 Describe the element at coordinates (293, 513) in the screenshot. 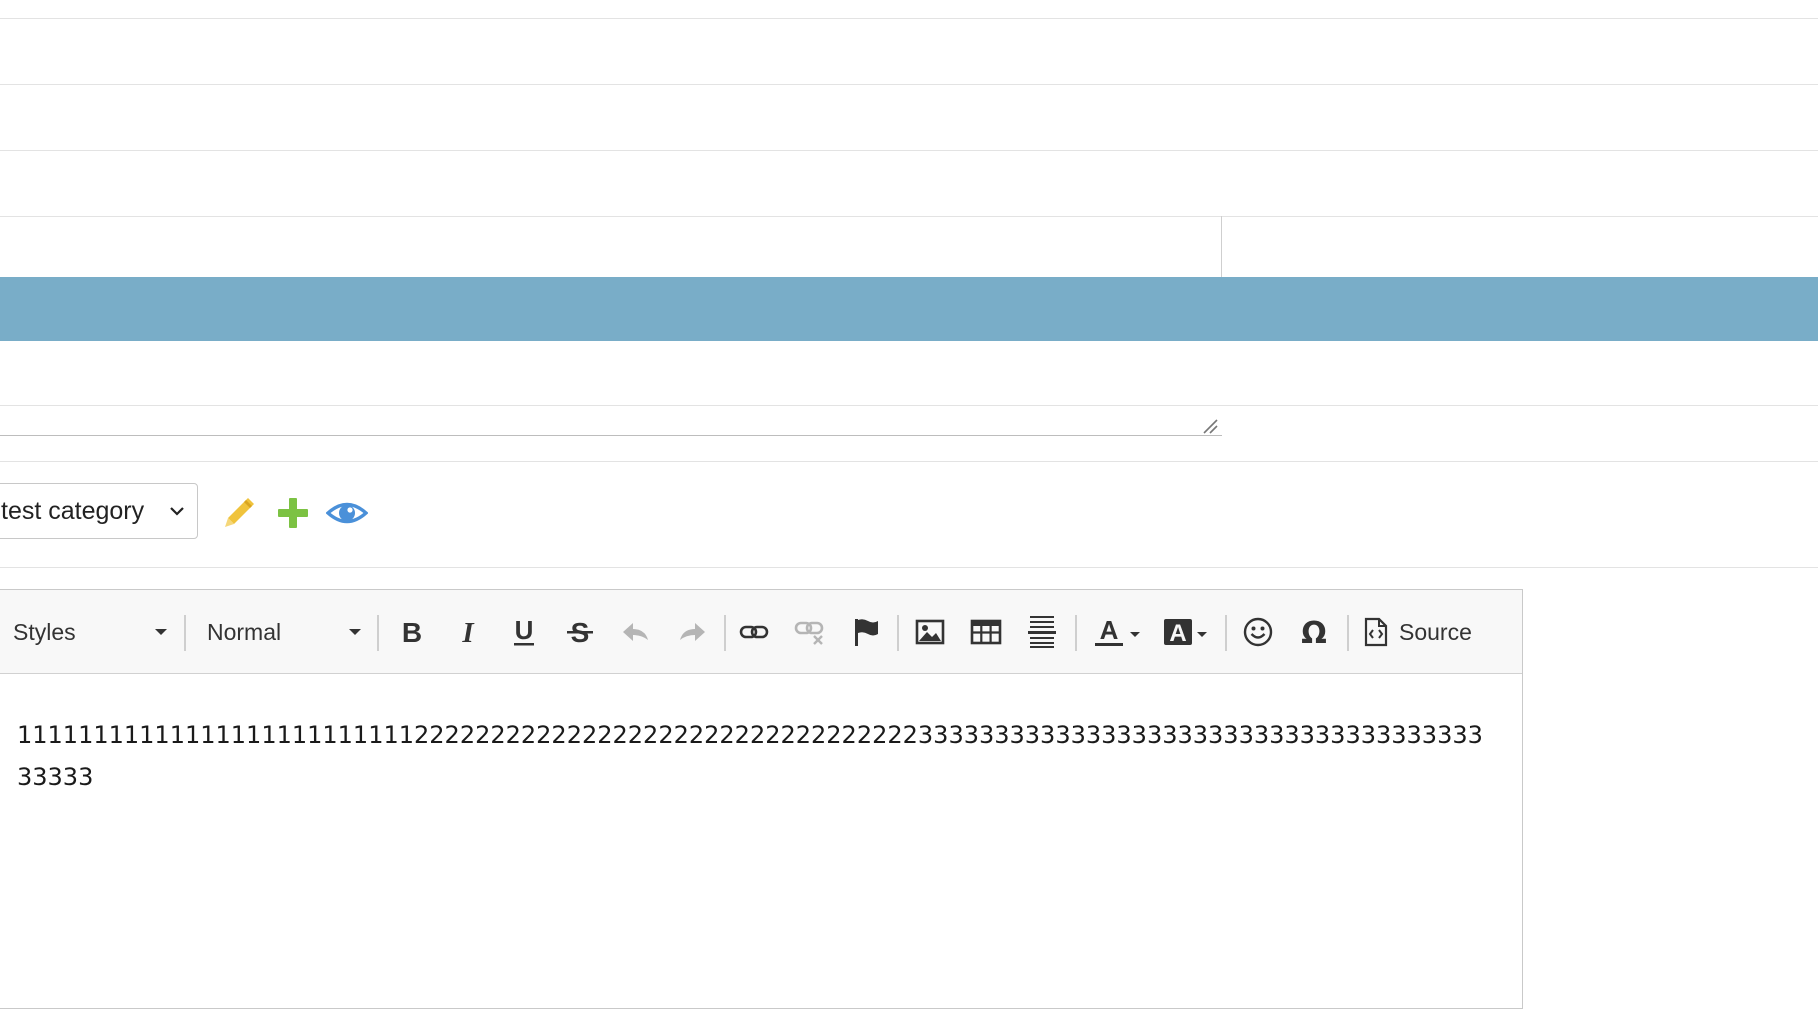

I see `plus-icon` at that location.